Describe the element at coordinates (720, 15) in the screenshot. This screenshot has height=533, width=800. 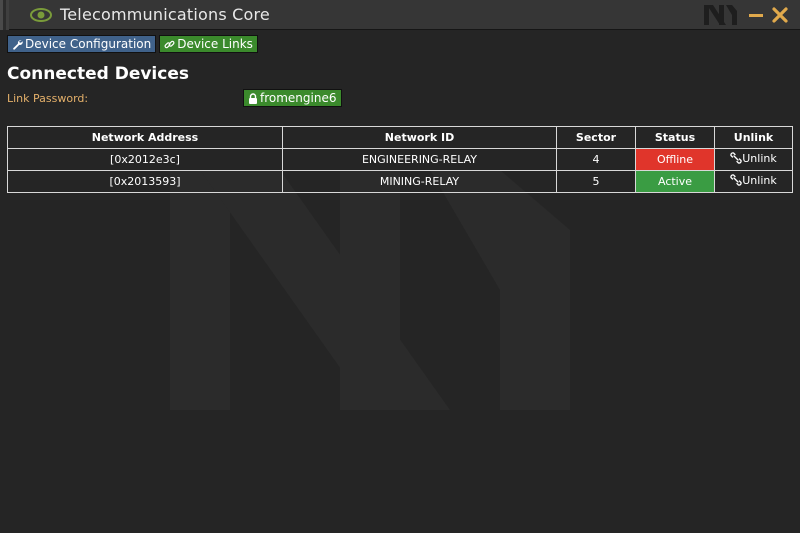
I see `nt-logo-icon` at that location.